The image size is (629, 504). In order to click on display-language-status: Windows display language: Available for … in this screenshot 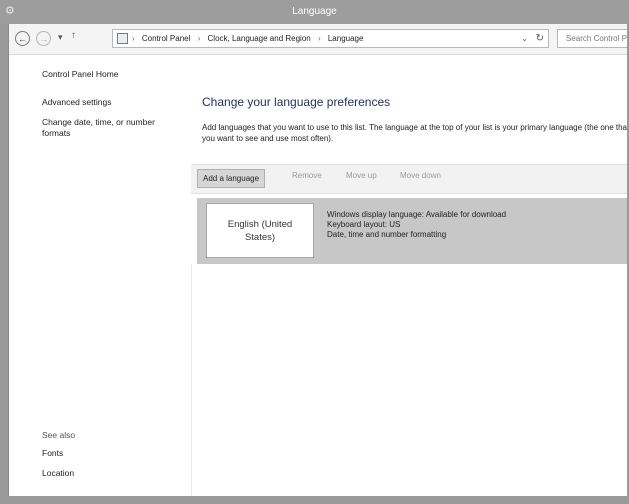, I will do `click(417, 214)`.